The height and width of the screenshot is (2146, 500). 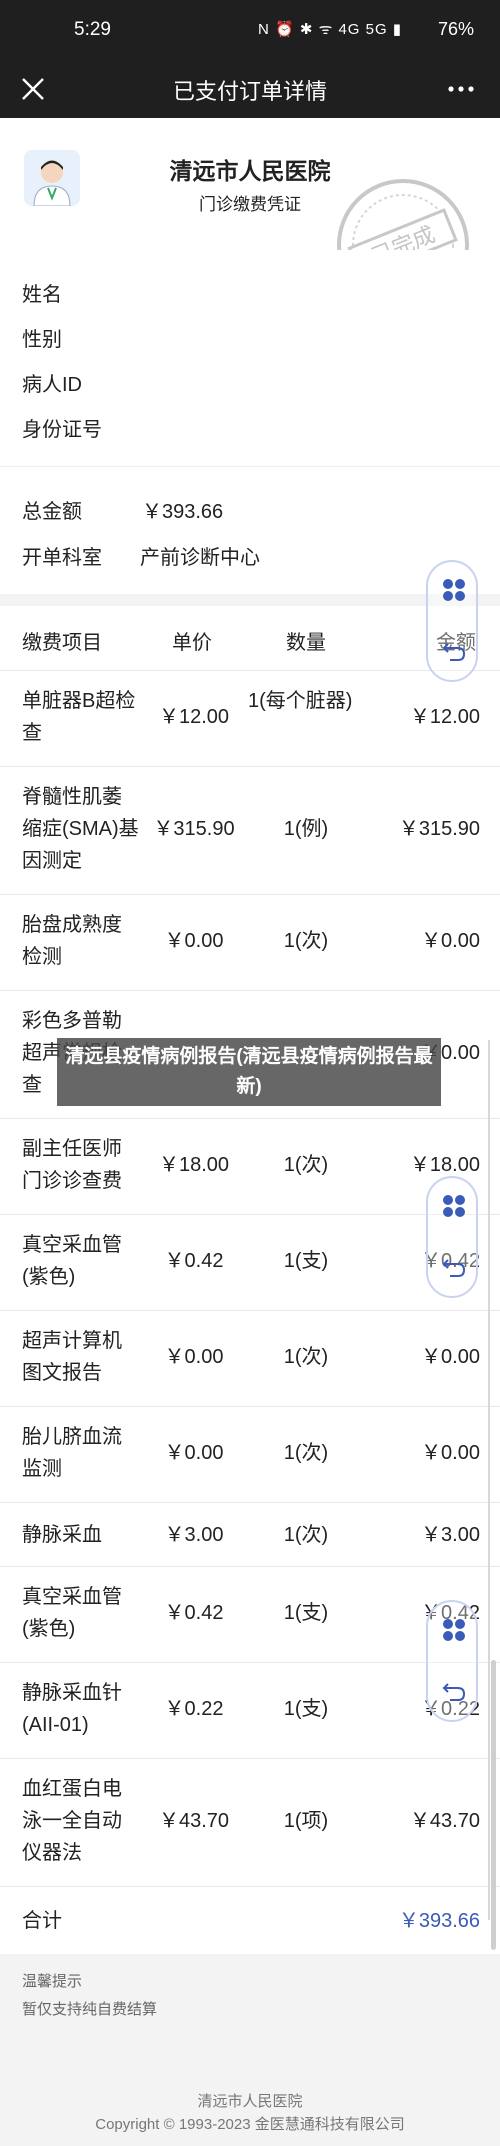 I want to click on table-header: 缴费项目 单价 数量 金额, so click(x=250, y=638).